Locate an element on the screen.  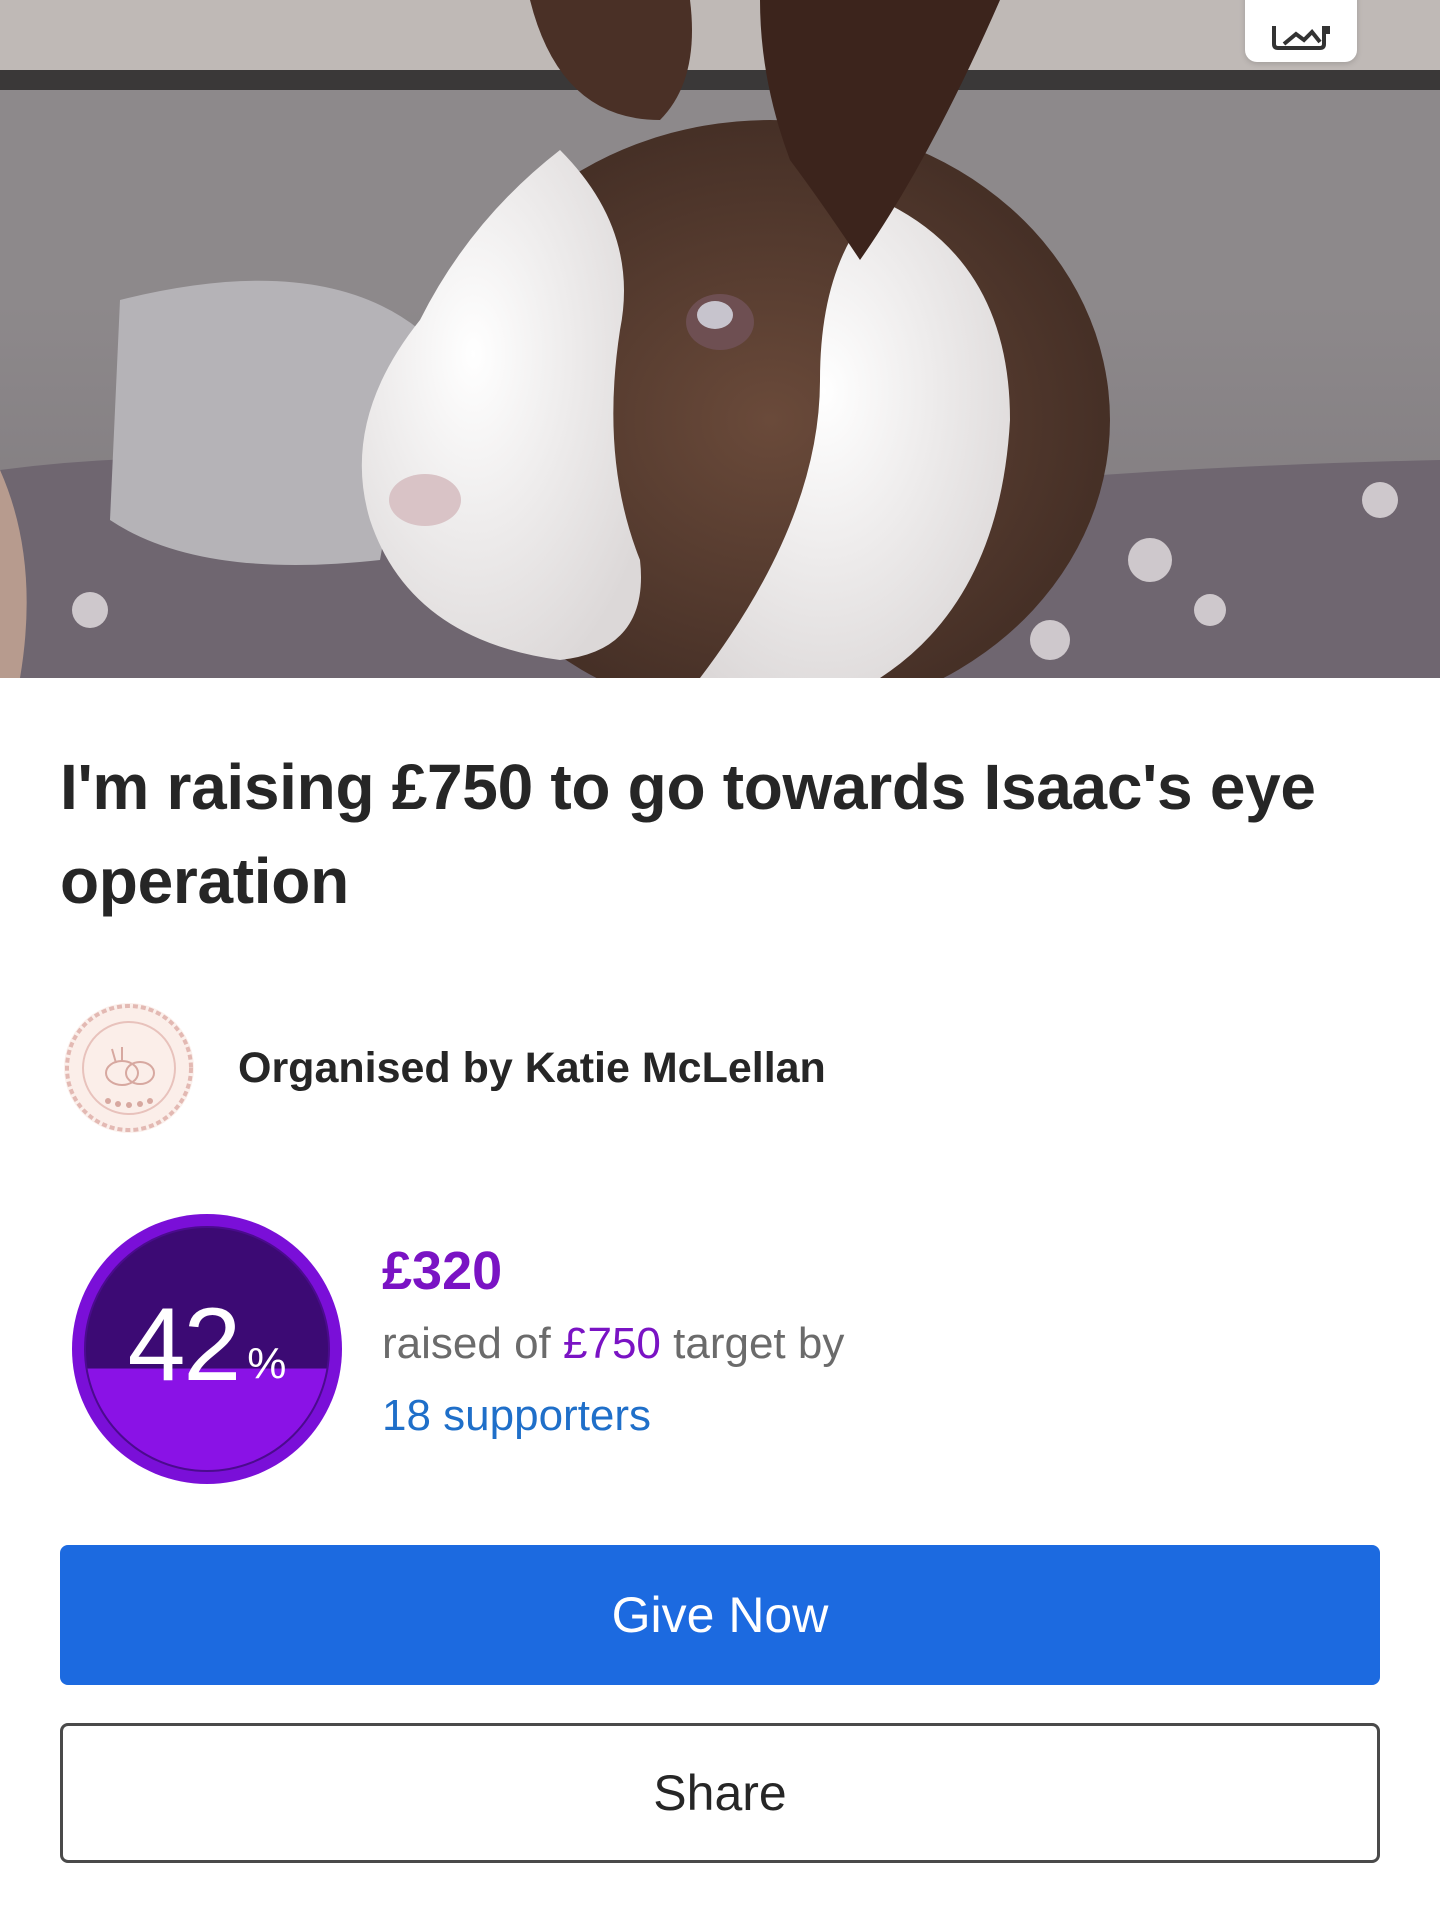
raised-description: raised of £750 target by is located at coordinates (832, 1344).